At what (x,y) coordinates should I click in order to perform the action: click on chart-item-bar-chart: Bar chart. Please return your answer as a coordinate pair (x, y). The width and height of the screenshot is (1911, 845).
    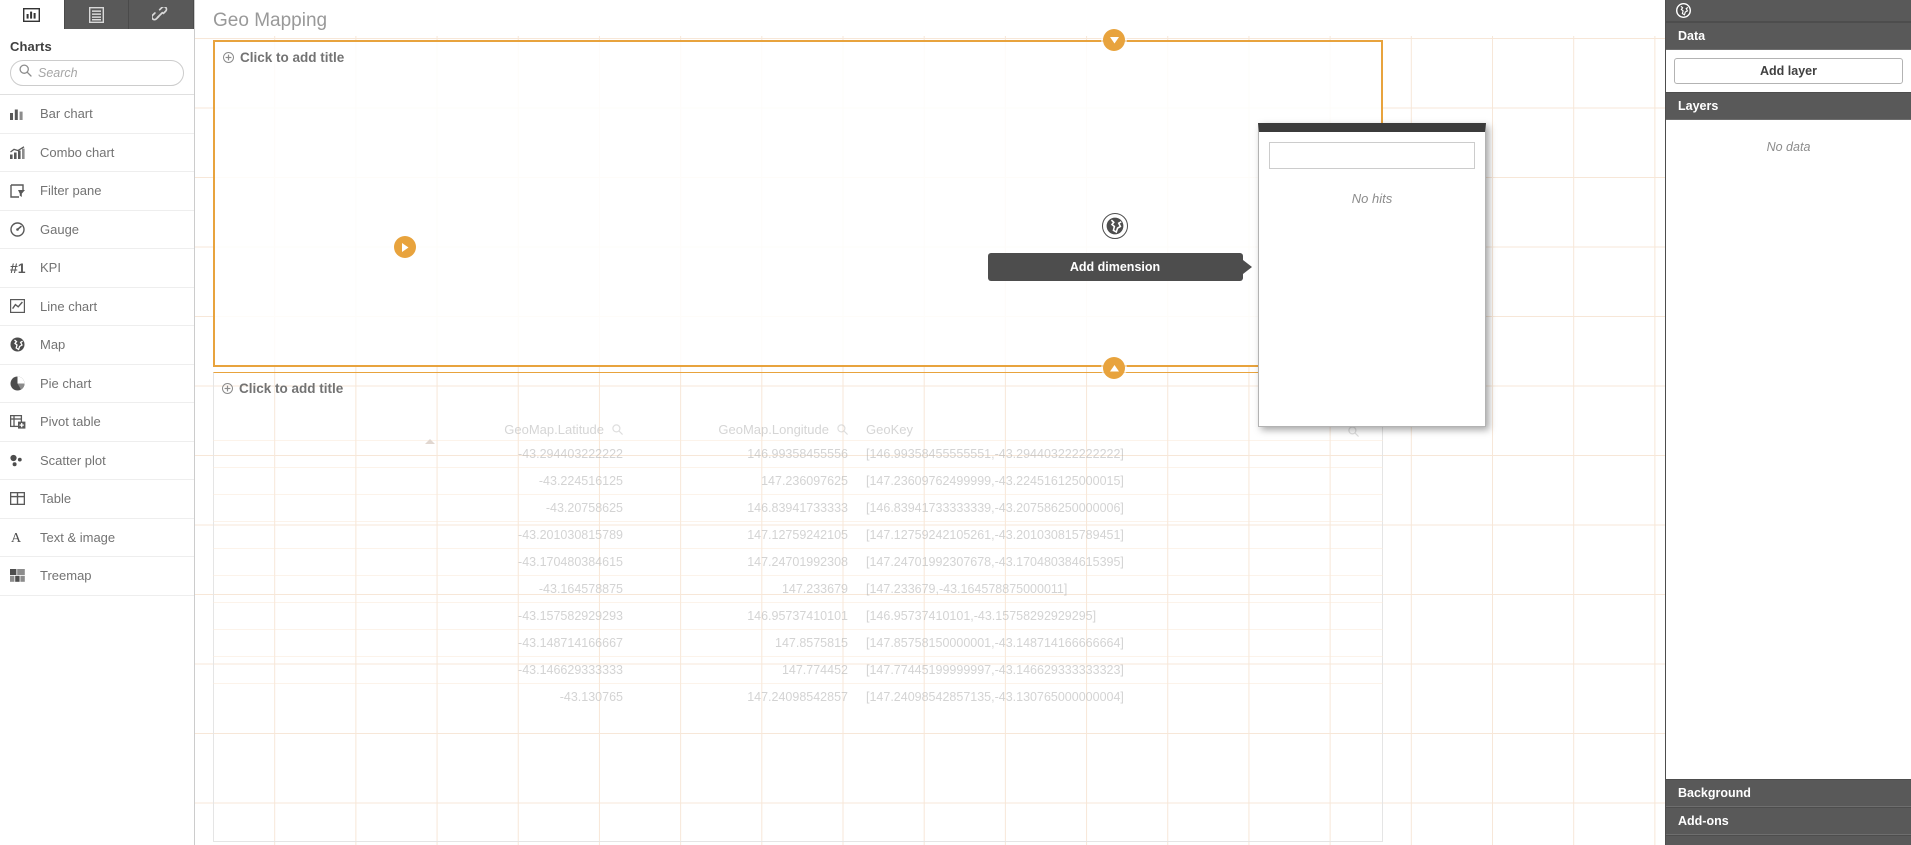
    Looking at the image, I should click on (97, 114).